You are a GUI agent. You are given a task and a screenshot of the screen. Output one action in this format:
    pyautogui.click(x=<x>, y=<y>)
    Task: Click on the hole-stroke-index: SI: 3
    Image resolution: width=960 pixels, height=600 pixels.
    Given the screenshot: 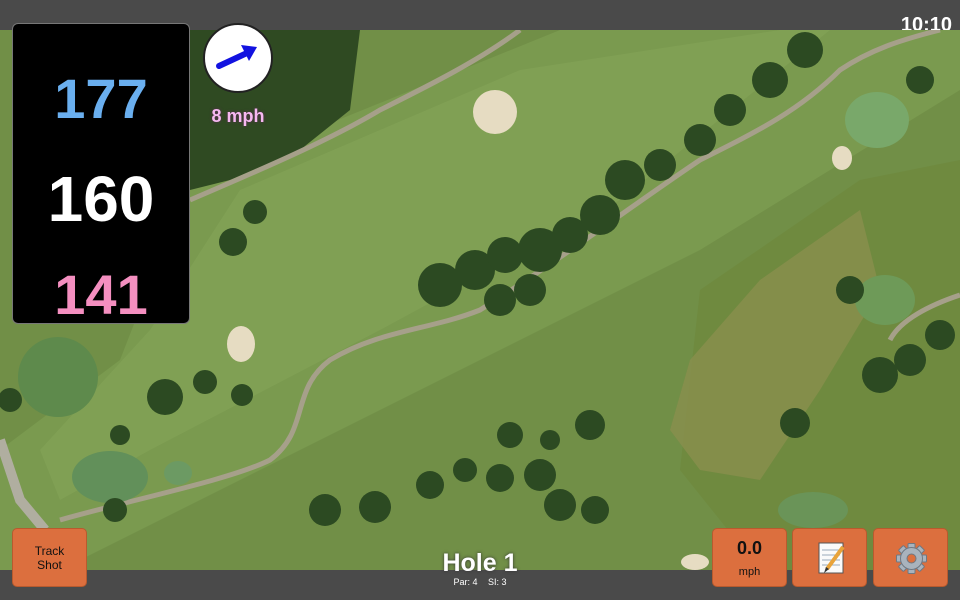 What is the action you would take?
    pyautogui.click(x=497, y=582)
    